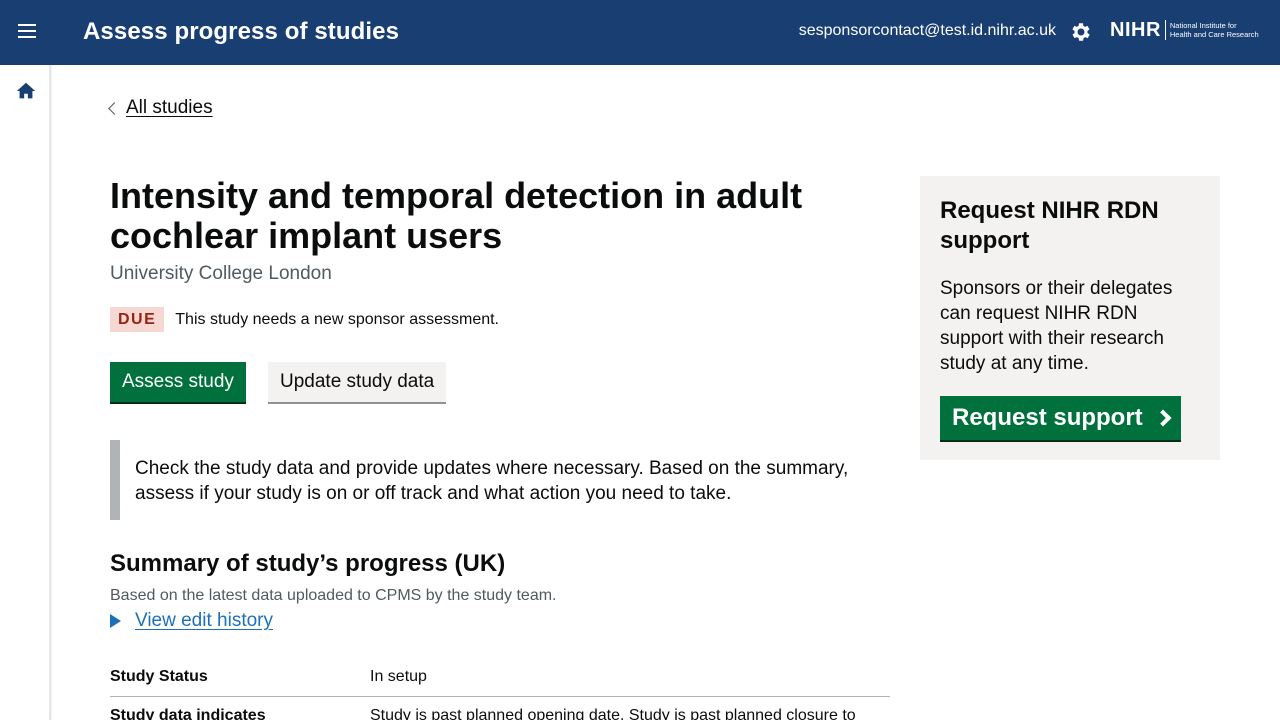 The width and height of the screenshot is (1280, 720). I want to click on request-support-label: Request support, so click(1047, 417).